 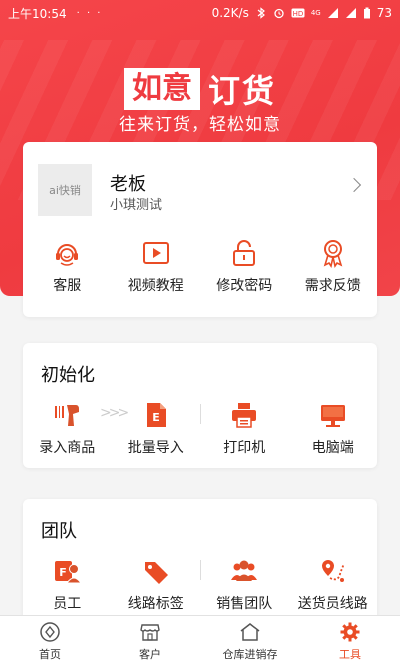 I want to click on svg-text: HD, so click(x=298, y=14).